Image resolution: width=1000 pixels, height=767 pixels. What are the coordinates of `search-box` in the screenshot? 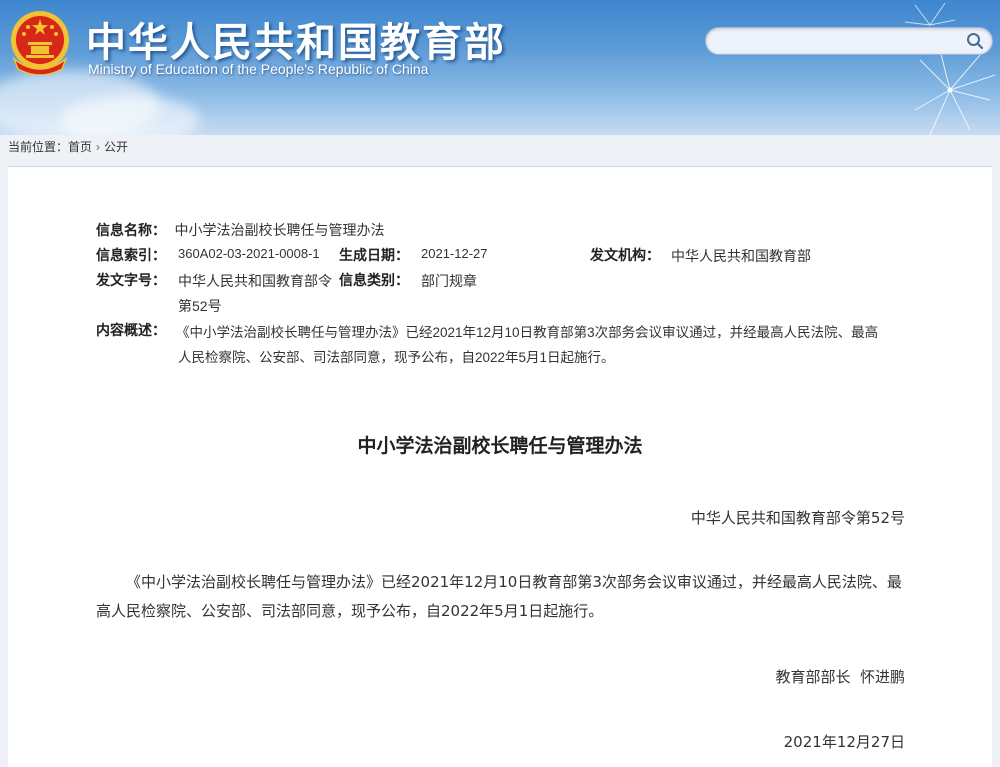 It's located at (849, 41).